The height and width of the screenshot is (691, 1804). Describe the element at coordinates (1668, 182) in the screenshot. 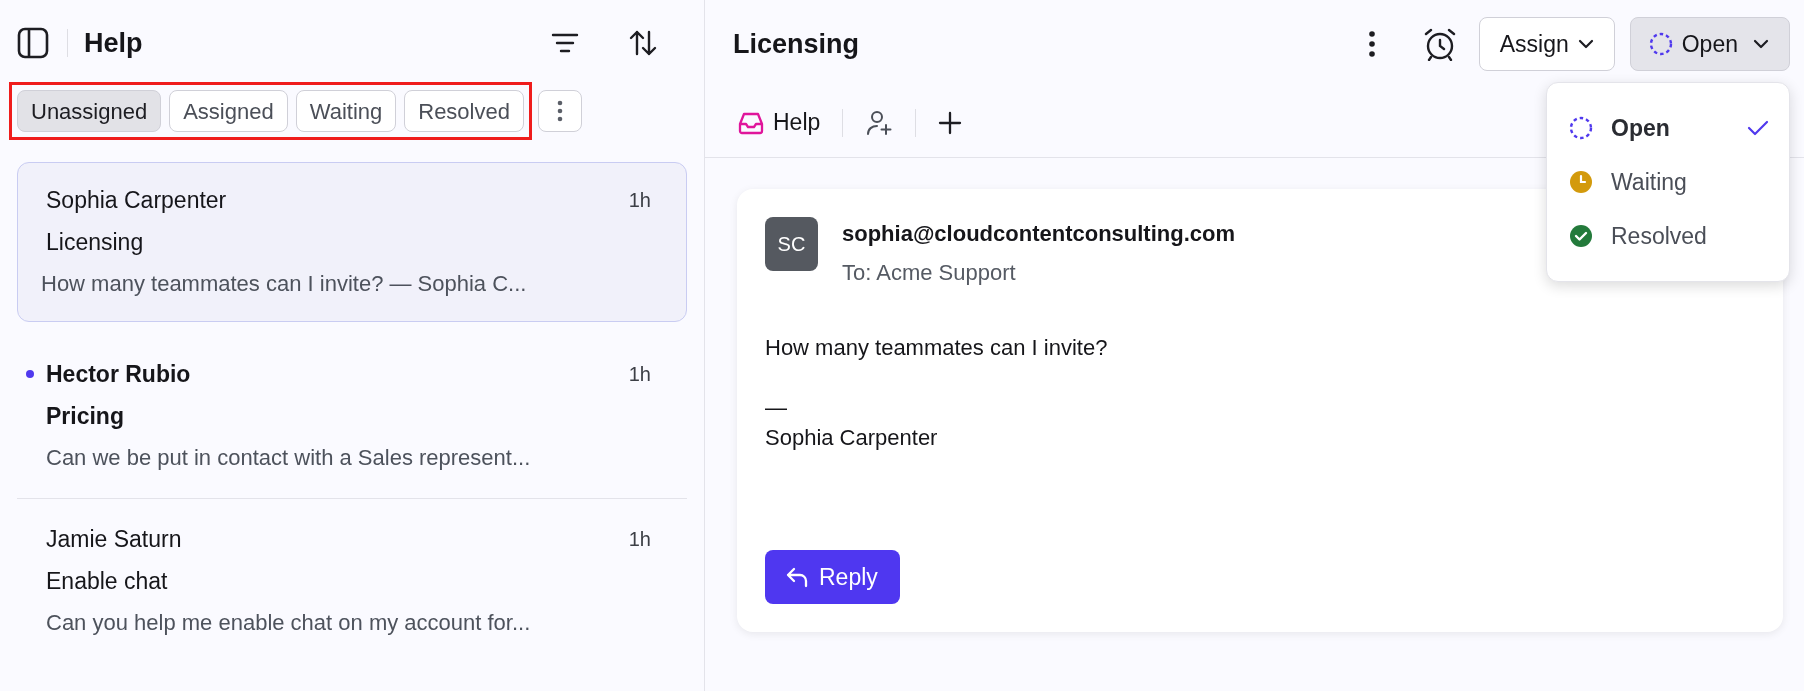

I see `status-option: Waiting` at that location.